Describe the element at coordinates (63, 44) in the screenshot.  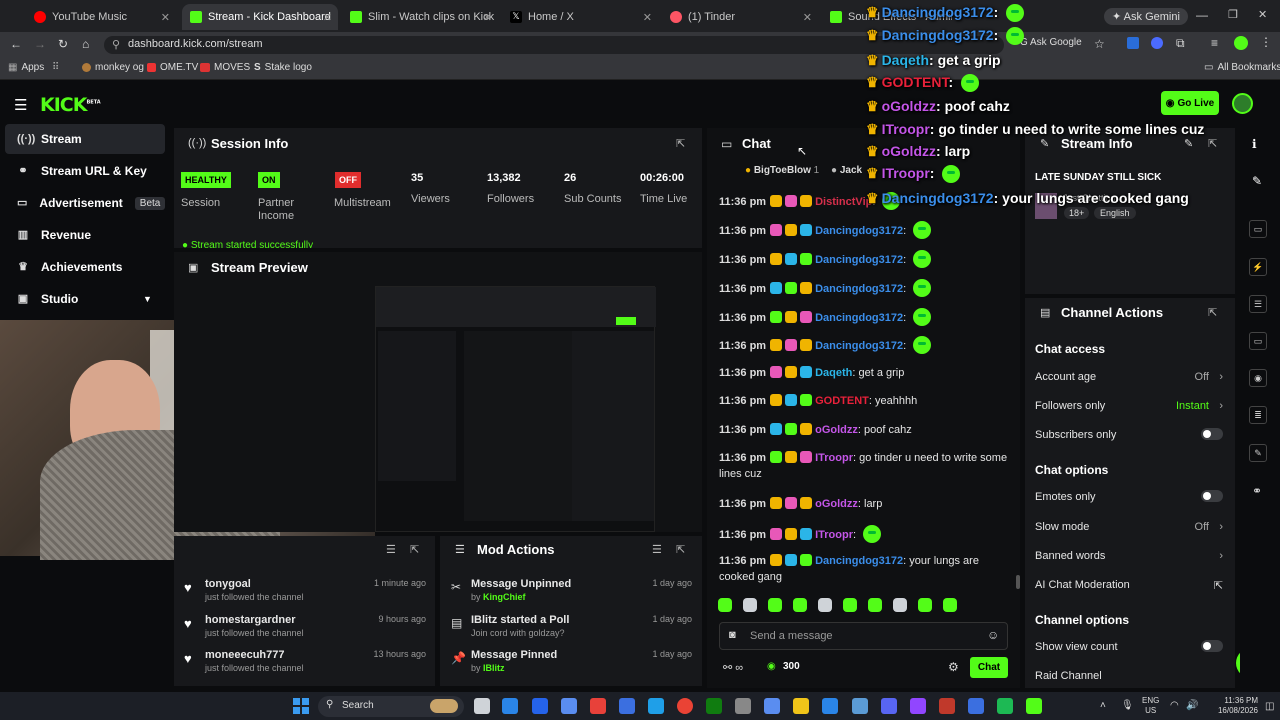
I see `reload-icon: ↻` at that location.